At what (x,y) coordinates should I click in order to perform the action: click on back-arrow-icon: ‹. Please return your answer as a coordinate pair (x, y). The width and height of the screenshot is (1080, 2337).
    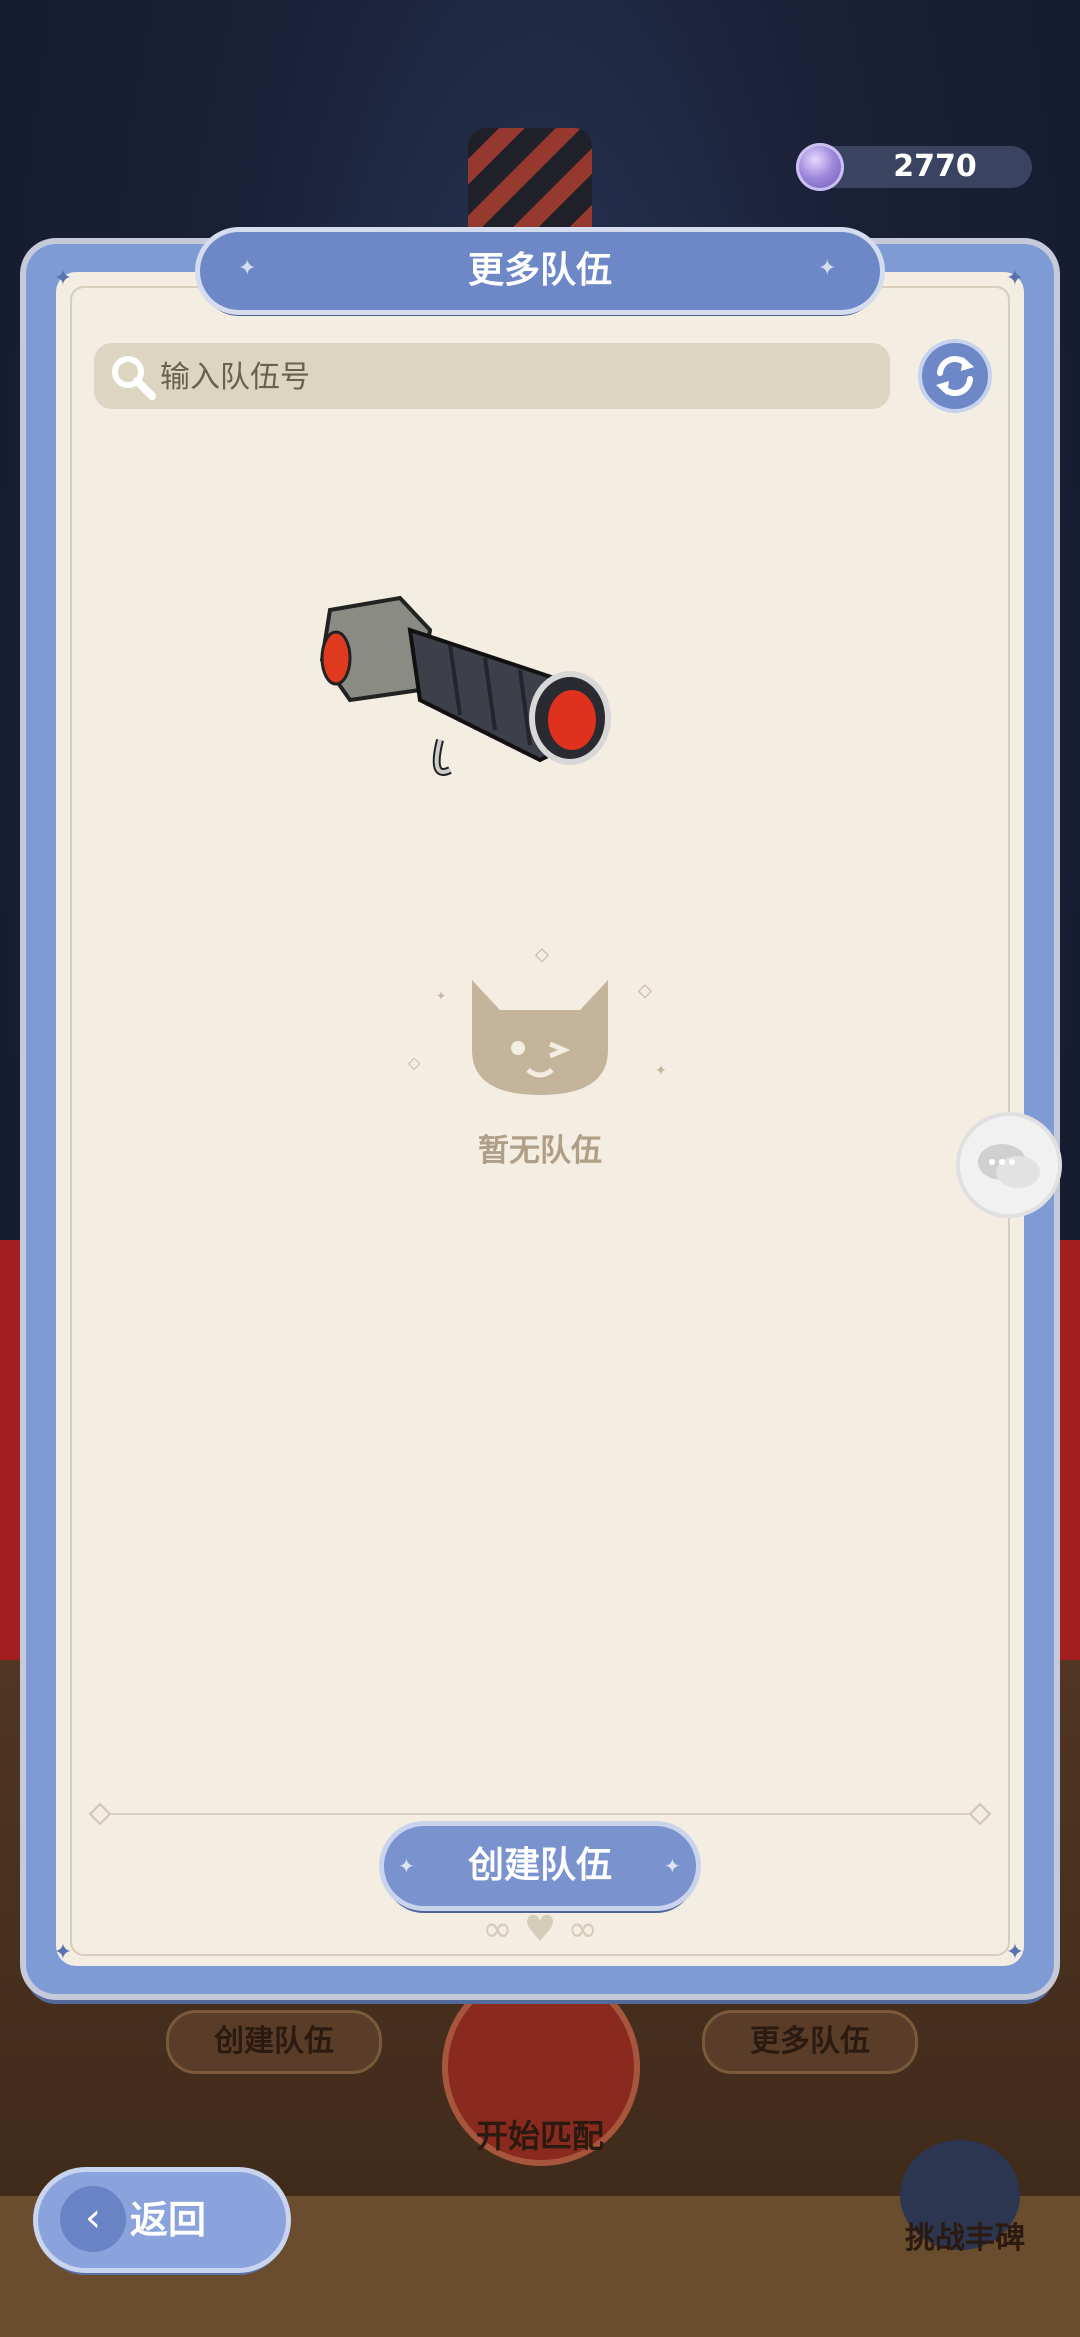
    Looking at the image, I should click on (93, 2219).